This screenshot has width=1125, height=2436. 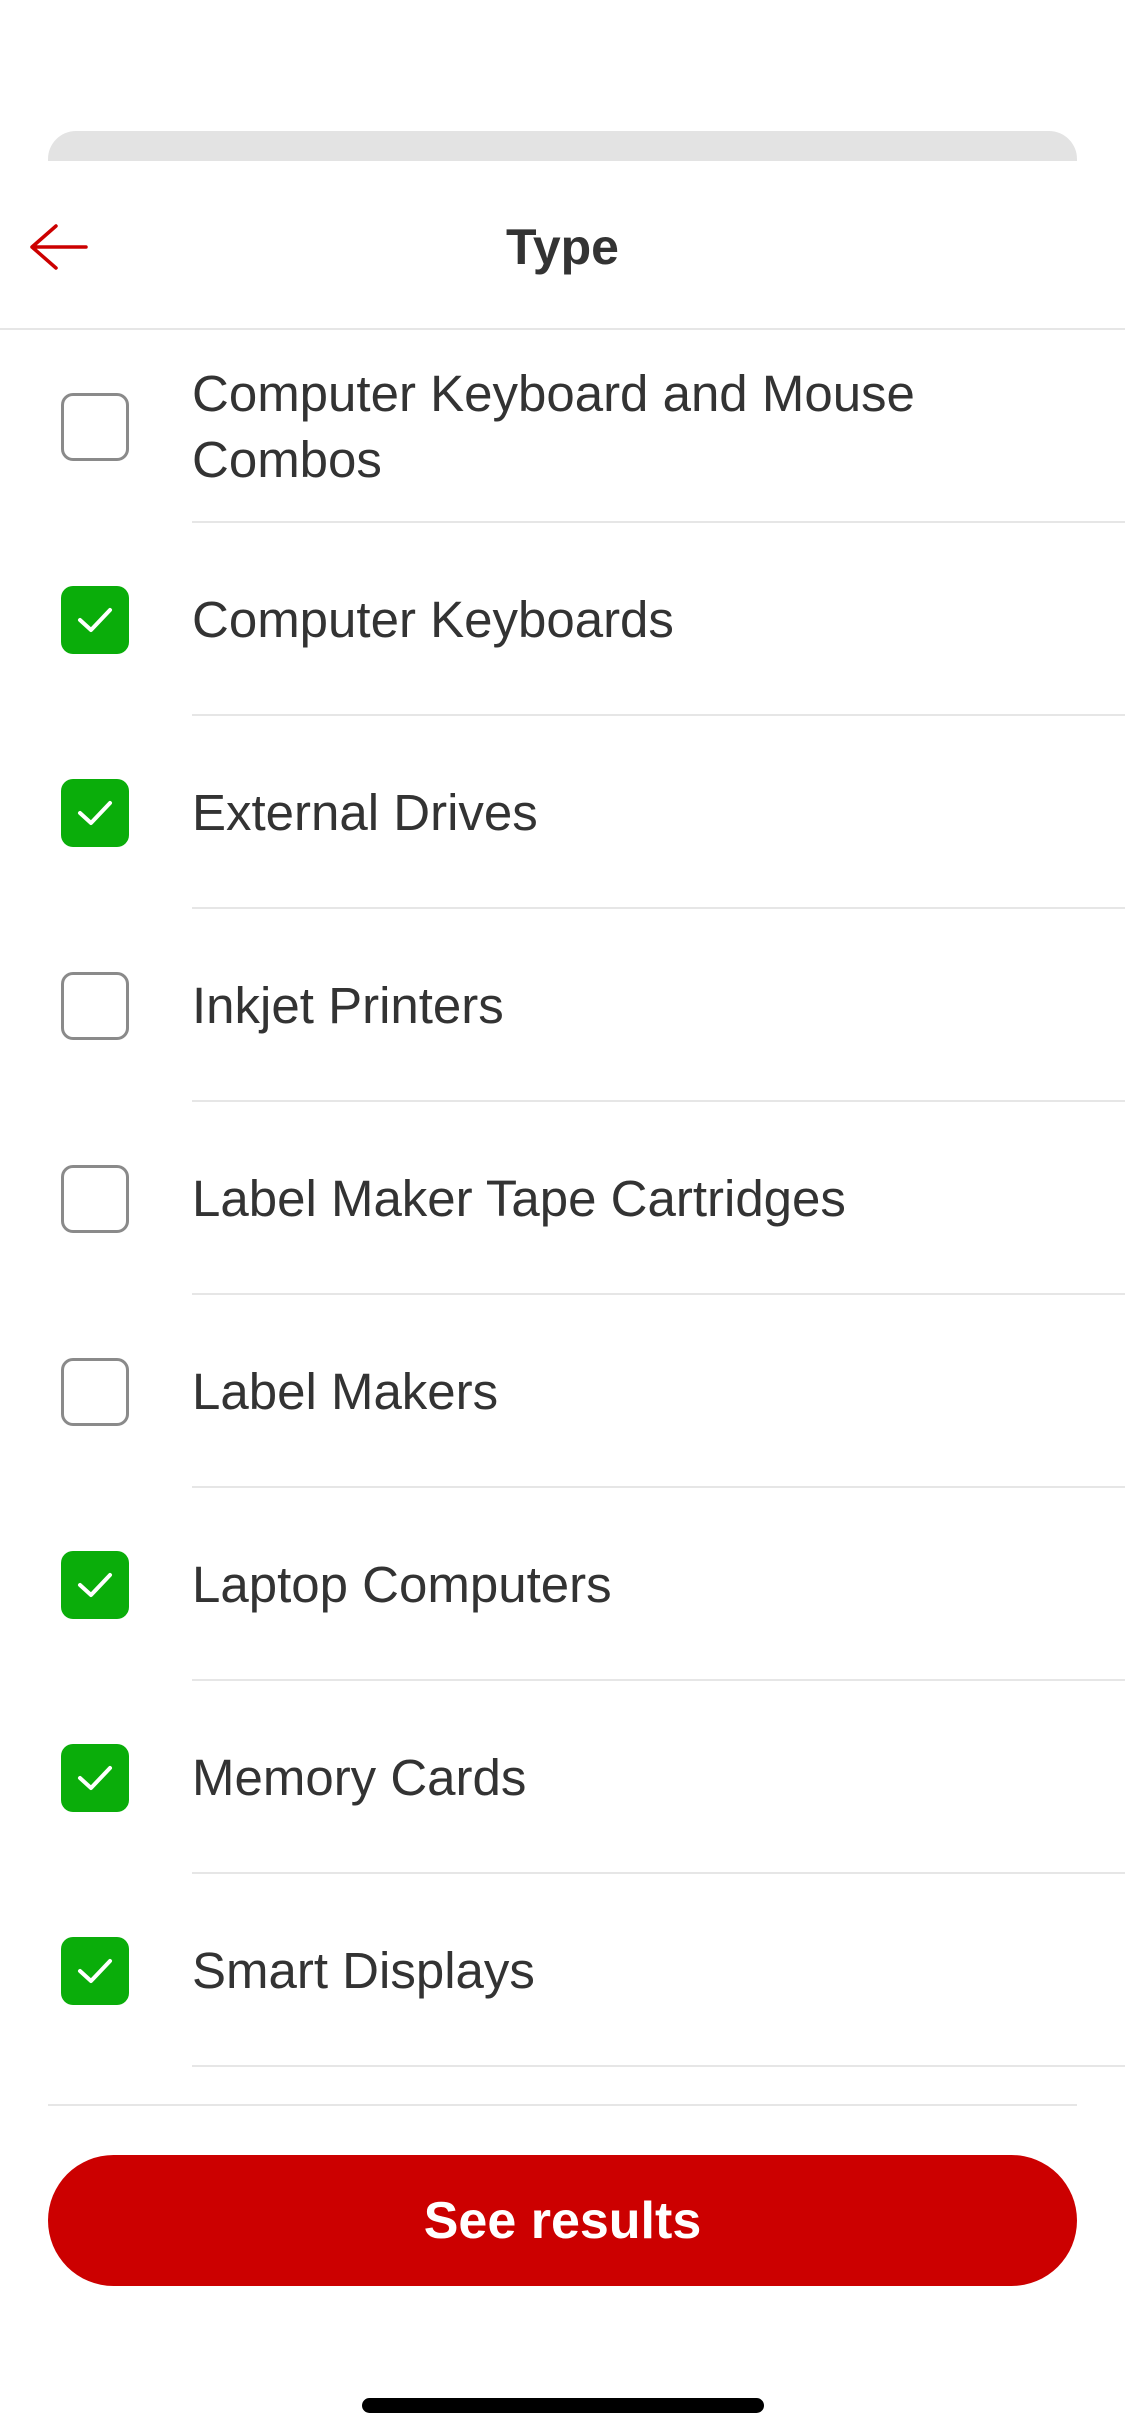 I want to click on option-label: Memory Cards, so click(x=359, y=1777).